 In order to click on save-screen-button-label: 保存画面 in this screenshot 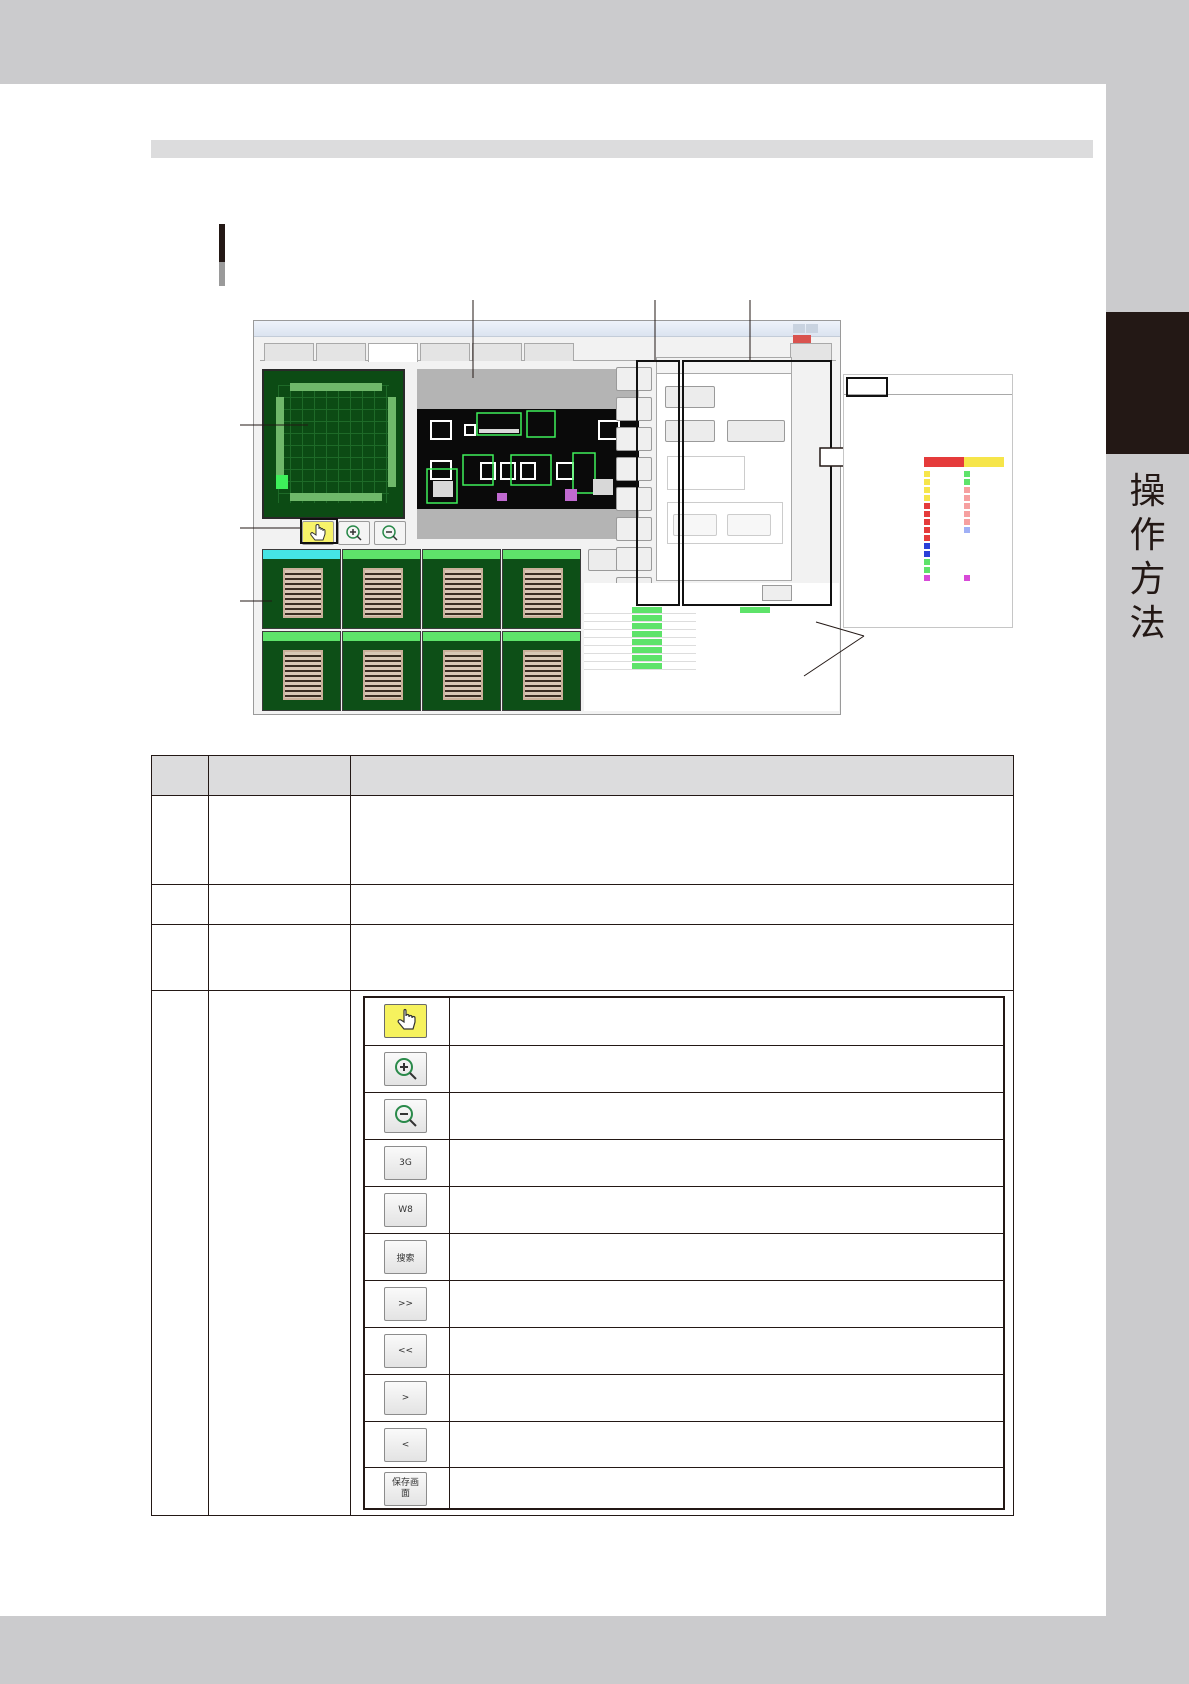, I will do `click(405, 1488)`.